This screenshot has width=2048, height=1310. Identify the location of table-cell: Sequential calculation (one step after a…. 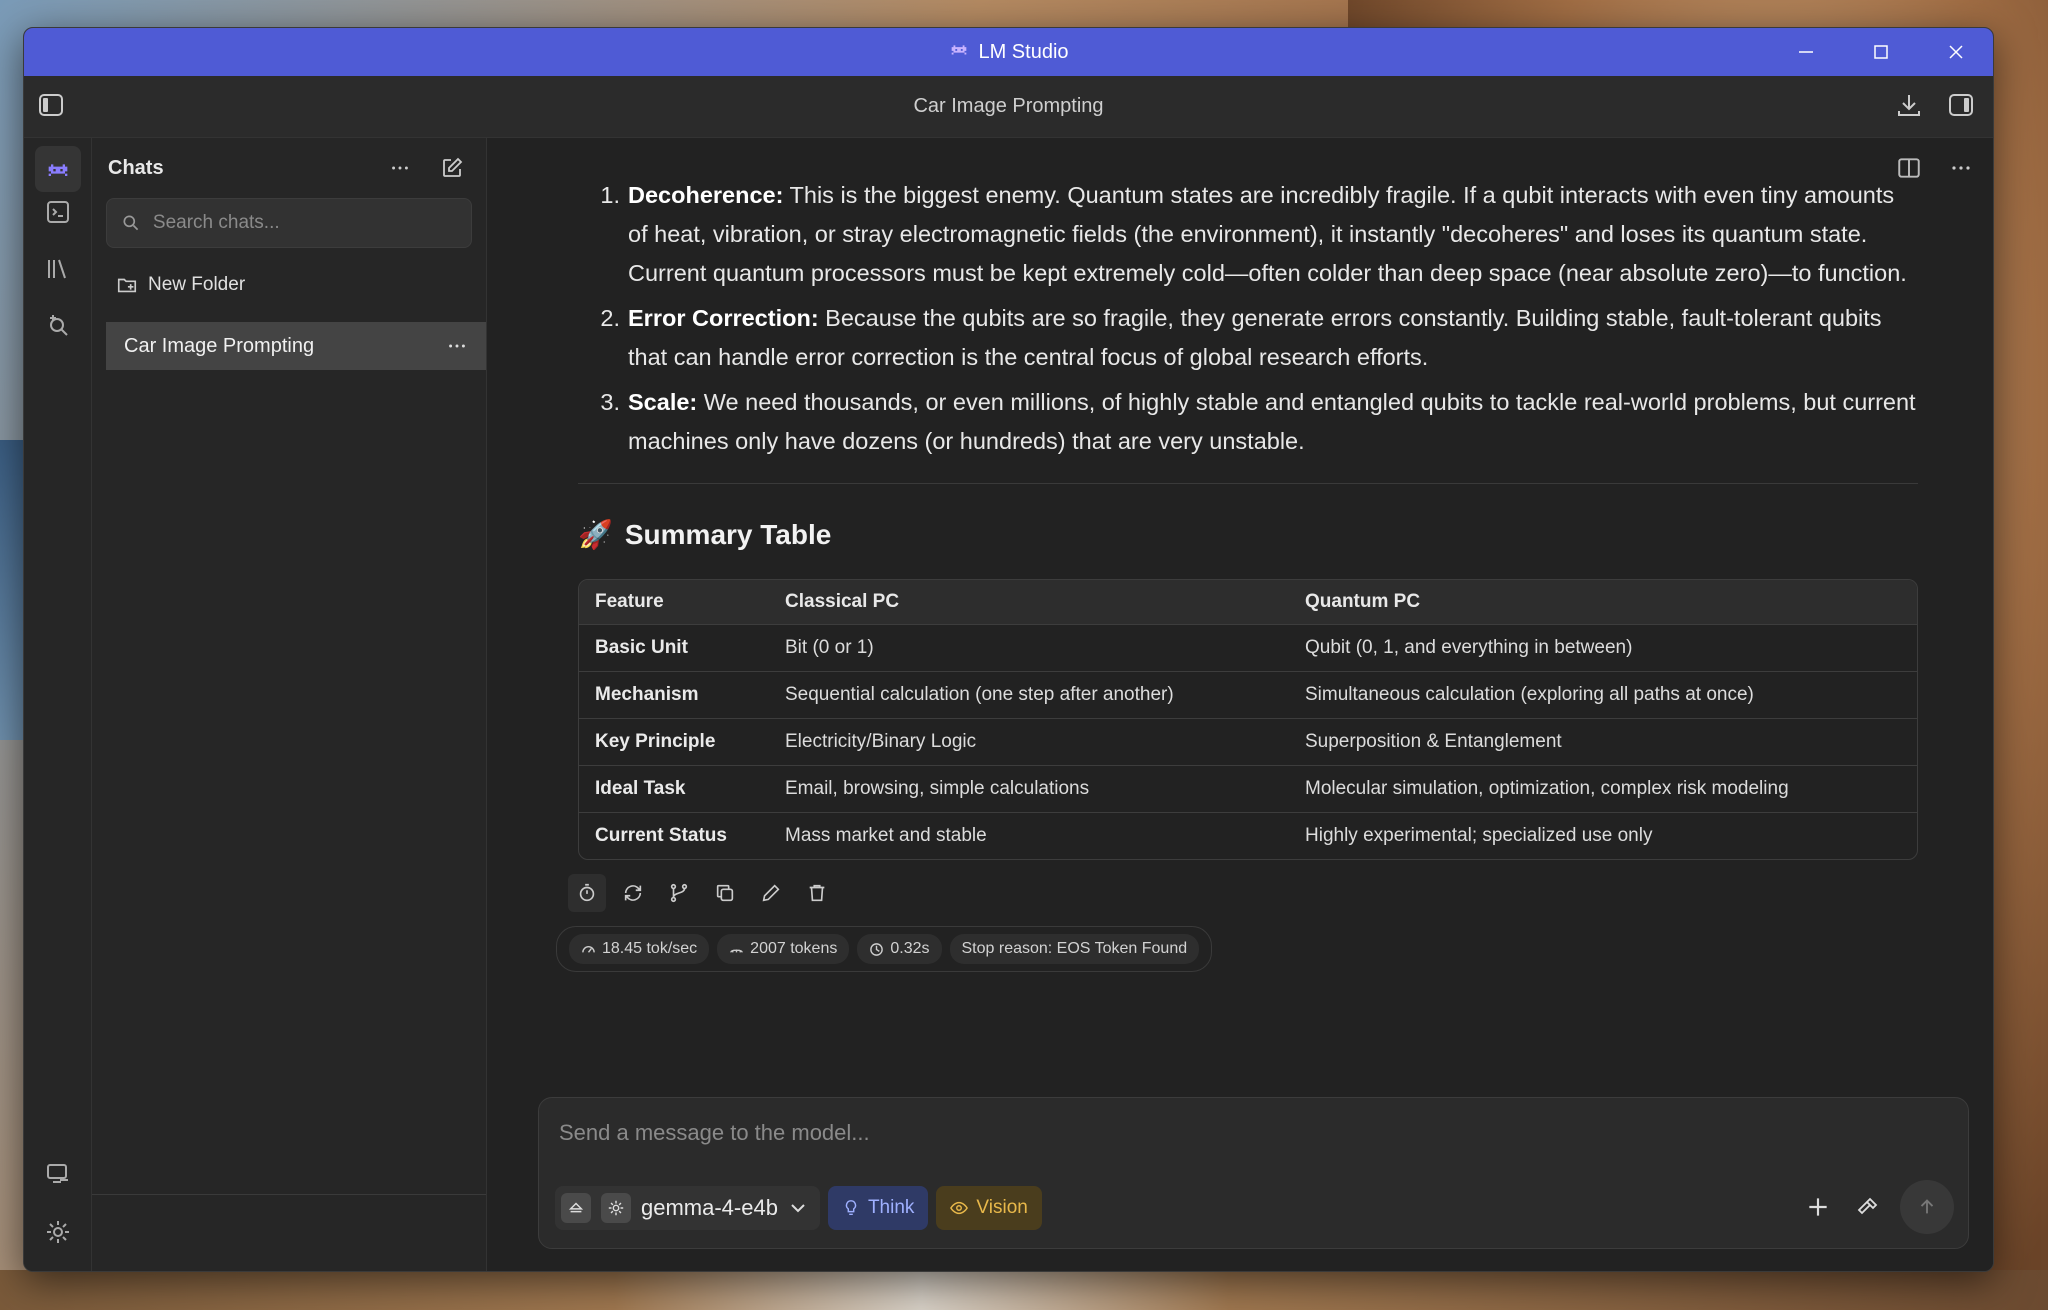
(1029, 694).